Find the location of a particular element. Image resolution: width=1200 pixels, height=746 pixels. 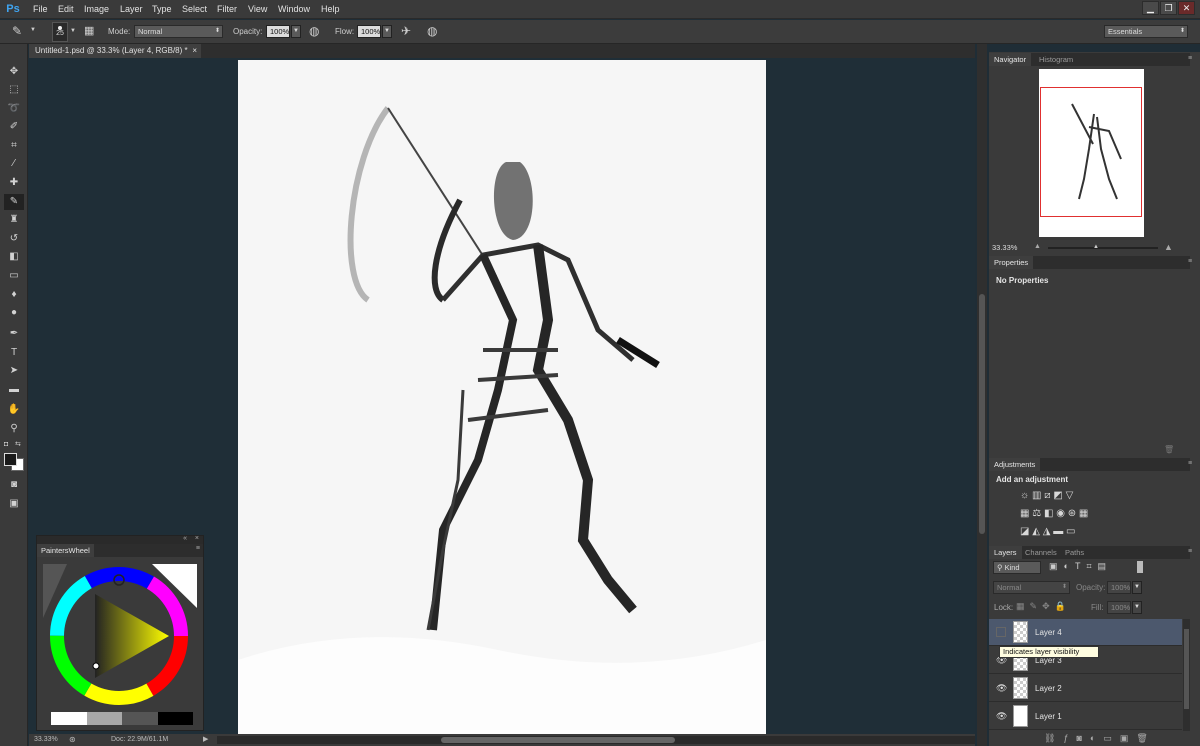

curves-icon: ⧄ is located at coordinates (1047, 495).